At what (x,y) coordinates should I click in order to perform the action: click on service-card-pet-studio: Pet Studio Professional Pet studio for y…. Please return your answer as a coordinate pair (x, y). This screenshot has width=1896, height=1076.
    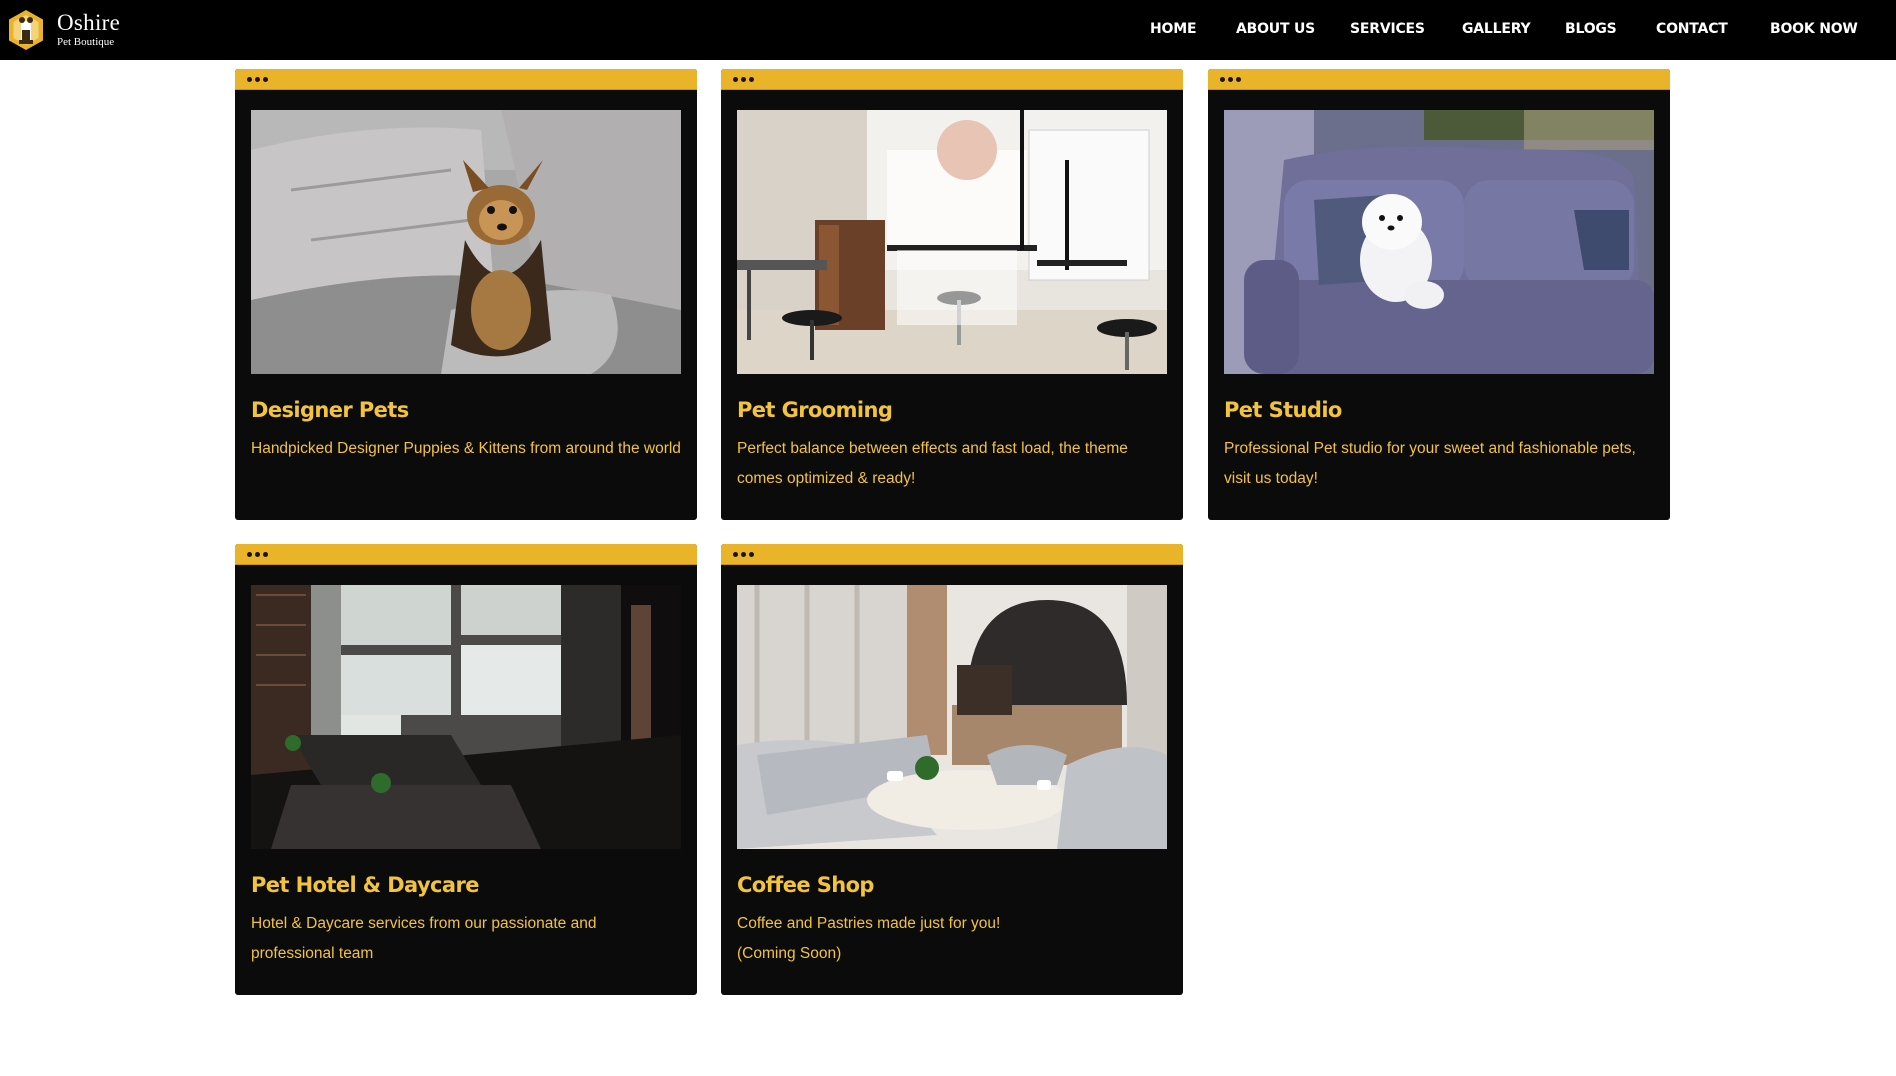
    Looking at the image, I should click on (1439, 294).